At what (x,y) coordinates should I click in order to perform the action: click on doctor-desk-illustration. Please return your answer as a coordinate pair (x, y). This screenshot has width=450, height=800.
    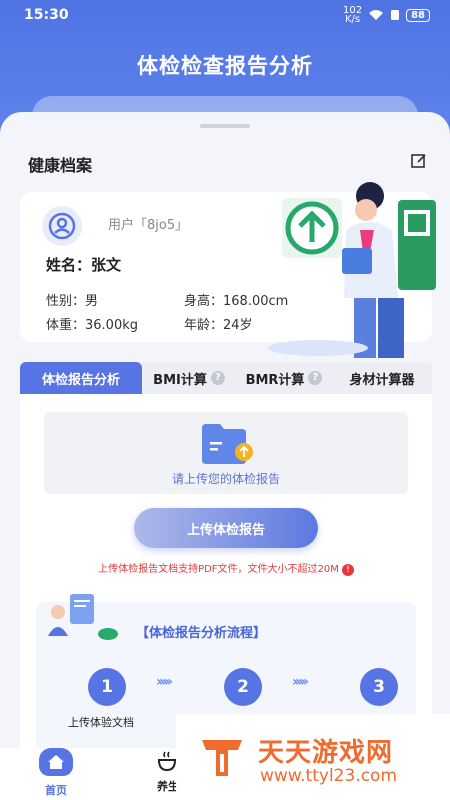
    Looking at the image, I should click on (83, 617).